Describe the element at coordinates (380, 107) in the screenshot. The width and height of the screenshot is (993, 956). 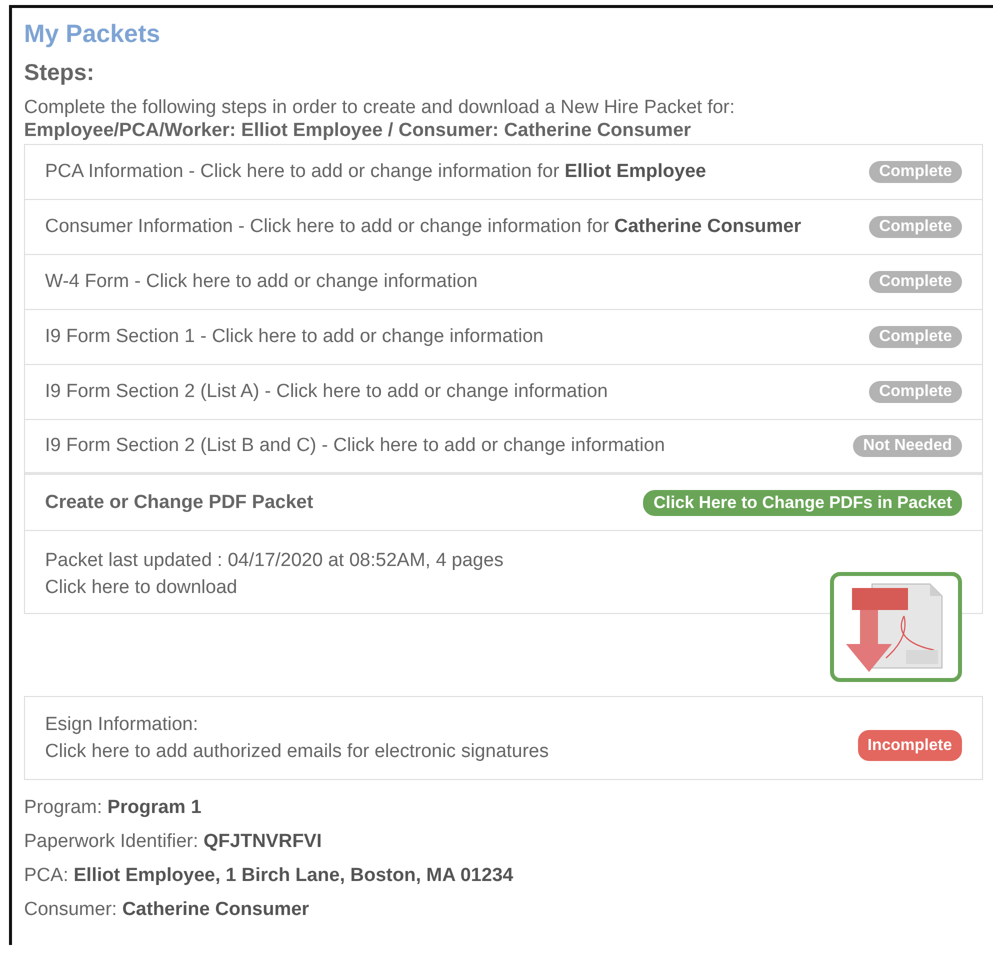
I see `intro-text: Complete the following steps in order to create and download a New Hire Packet for:` at that location.